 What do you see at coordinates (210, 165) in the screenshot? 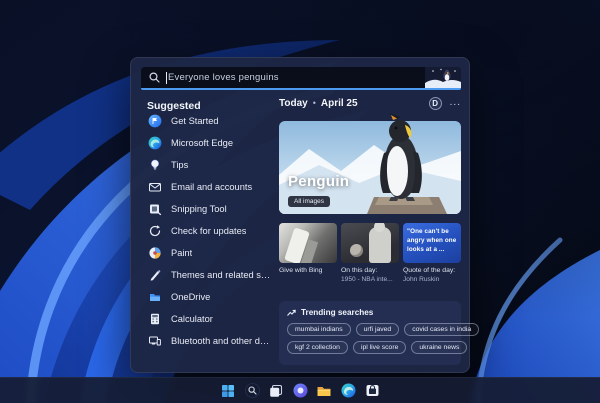
I see `suggested-item-tips: Tips` at bounding box center [210, 165].